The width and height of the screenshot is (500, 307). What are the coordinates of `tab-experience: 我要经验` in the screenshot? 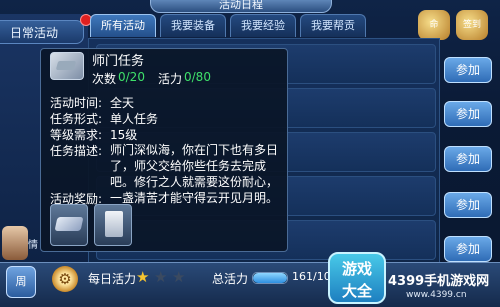 It's located at (263, 25).